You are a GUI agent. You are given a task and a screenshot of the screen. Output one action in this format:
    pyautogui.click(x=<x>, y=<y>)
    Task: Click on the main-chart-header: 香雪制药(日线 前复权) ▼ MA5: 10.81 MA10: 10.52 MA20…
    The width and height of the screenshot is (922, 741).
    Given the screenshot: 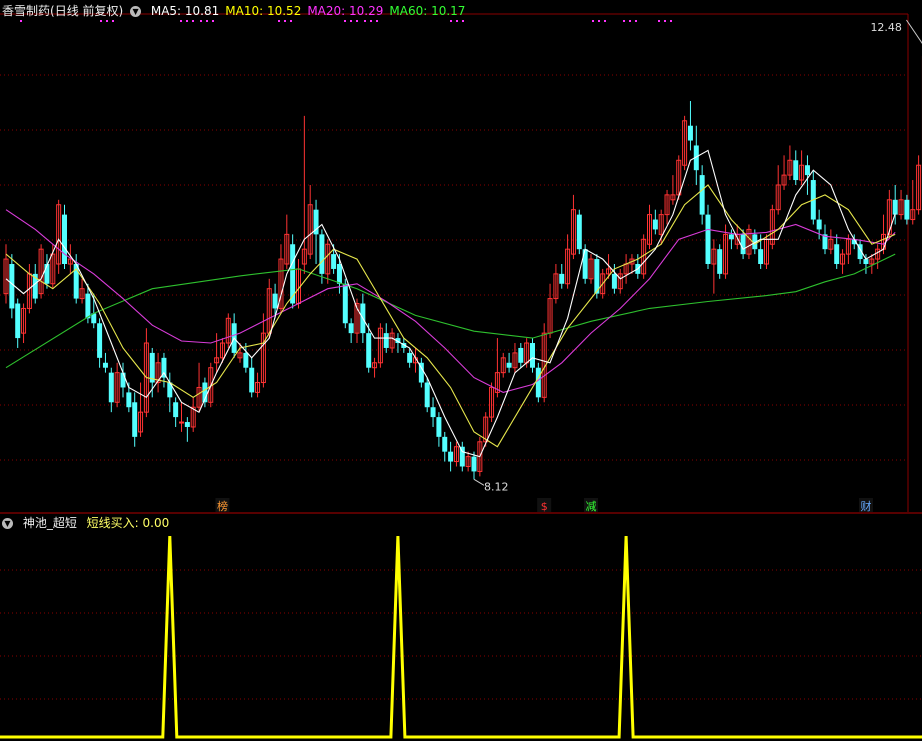 What is the action you would take?
    pyautogui.click(x=239, y=11)
    